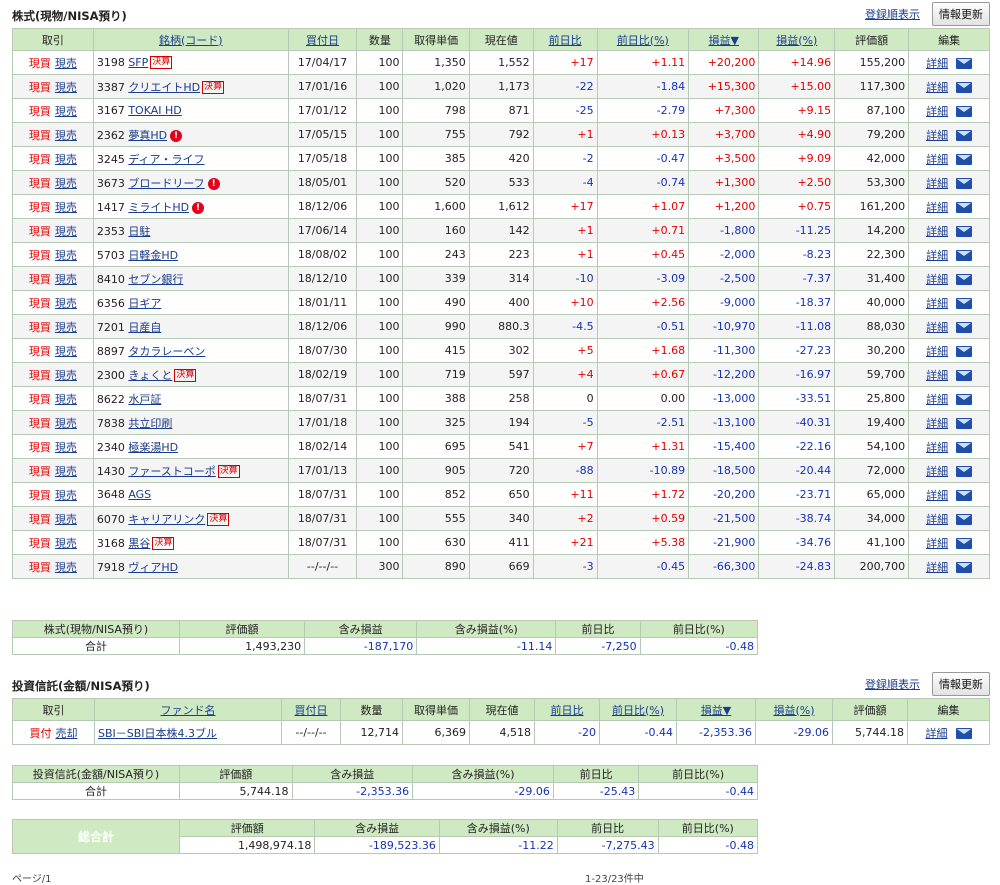 This screenshot has width=1000, height=885. I want to click on col-change: 前日比, so click(565, 39).